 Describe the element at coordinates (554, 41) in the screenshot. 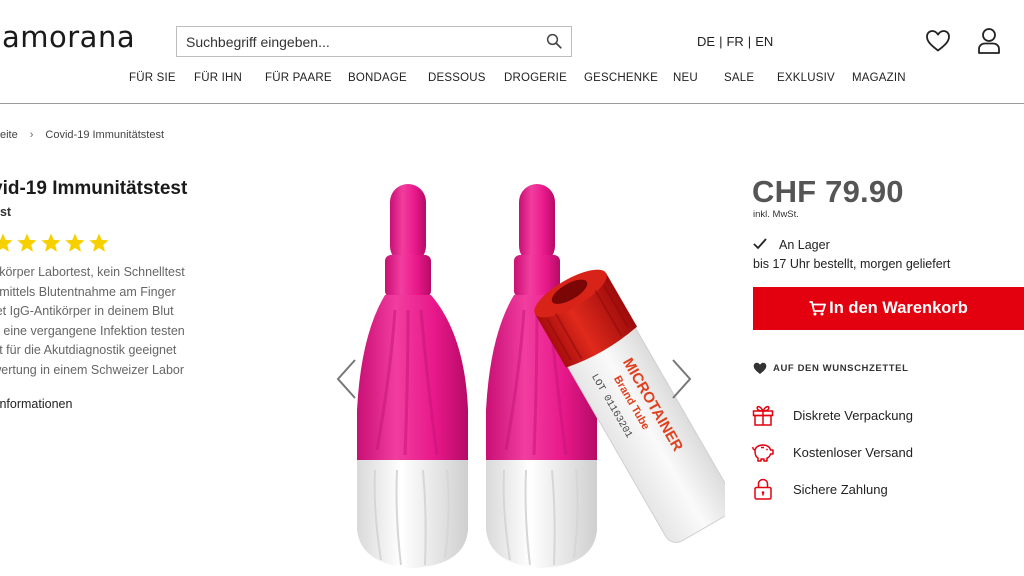

I see `search-icon` at that location.